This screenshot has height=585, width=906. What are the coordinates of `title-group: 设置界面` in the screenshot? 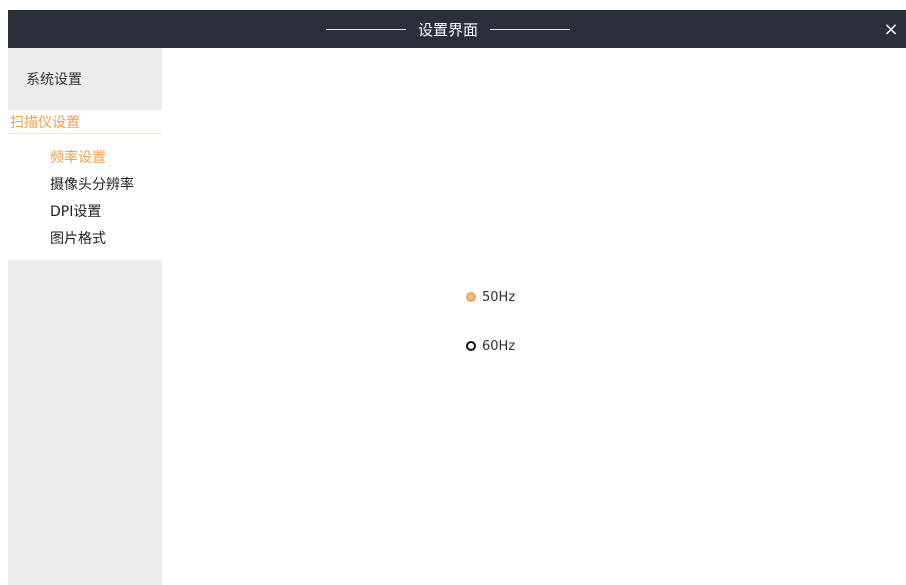 It's located at (448, 29).